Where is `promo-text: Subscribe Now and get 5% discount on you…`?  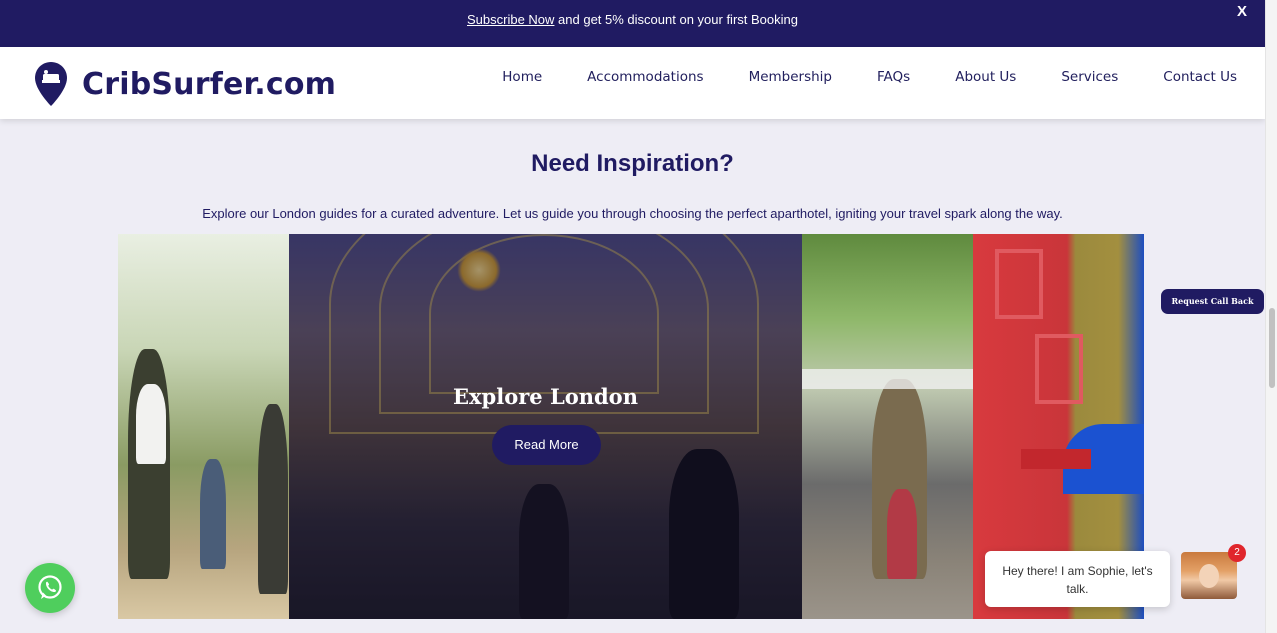
promo-text: Subscribe Now and get 5% discount on you… is located at coordinates (632, 19).